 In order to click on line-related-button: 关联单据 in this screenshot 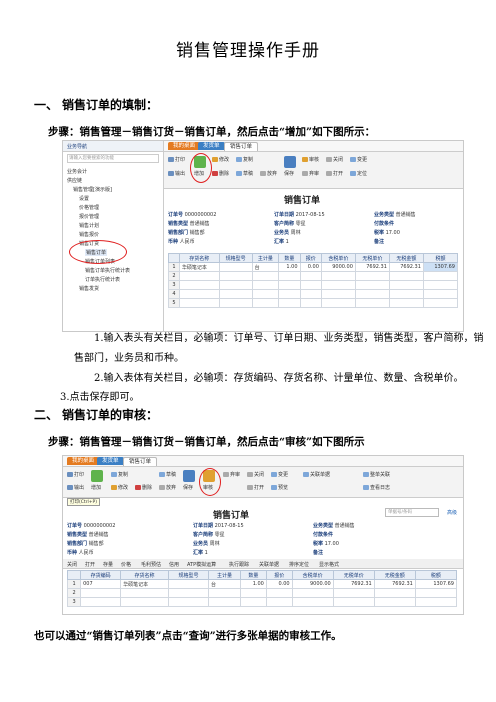, I will do `click(269, 564)`.